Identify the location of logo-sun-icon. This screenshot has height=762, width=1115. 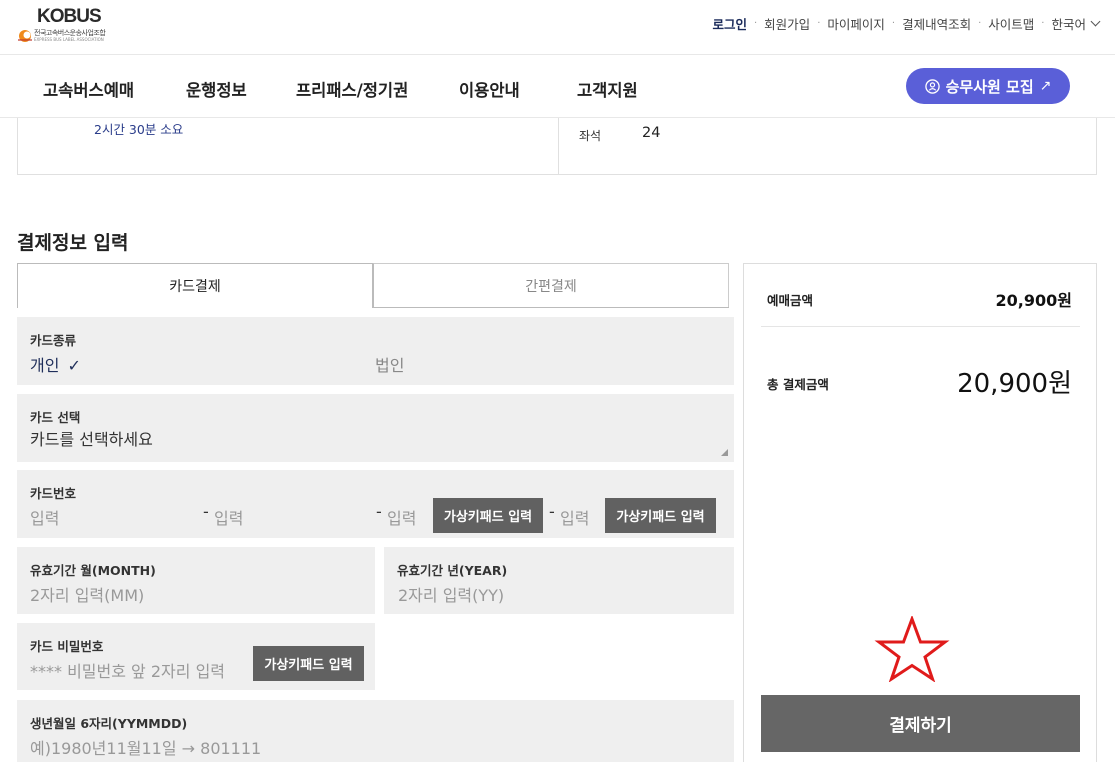
(25, 36).